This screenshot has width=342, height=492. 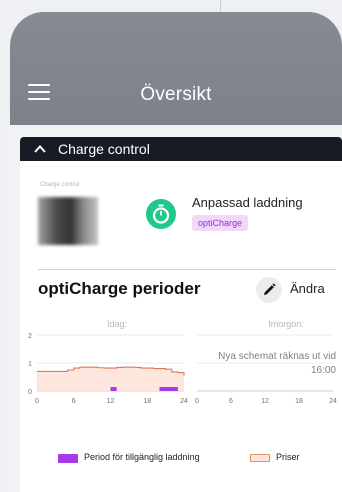 What do you see at coordinates (147, 401) in the screenshot?
I see `x-tick-label-today: 18` at bounding box center [147, 401].